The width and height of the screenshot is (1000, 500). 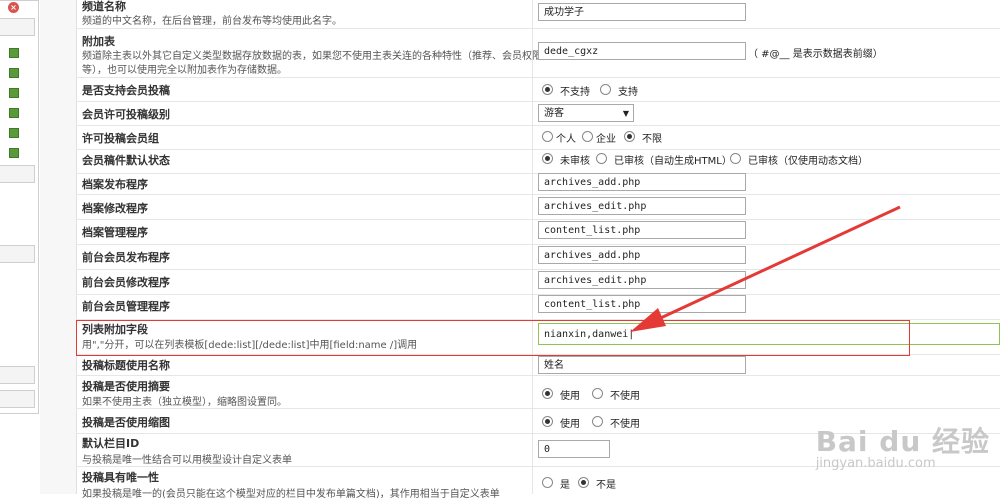 I want to click on field-label: 前台会员修改程序, so click(x=126, y=282).